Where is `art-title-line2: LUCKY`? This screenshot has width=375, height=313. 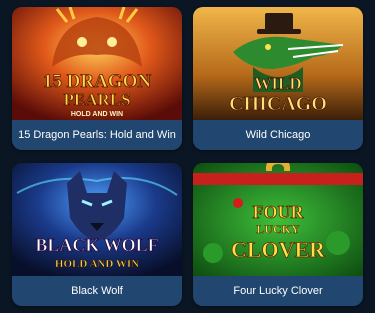
art-title-line2: LUCKY is located at coordinates (278, 229).